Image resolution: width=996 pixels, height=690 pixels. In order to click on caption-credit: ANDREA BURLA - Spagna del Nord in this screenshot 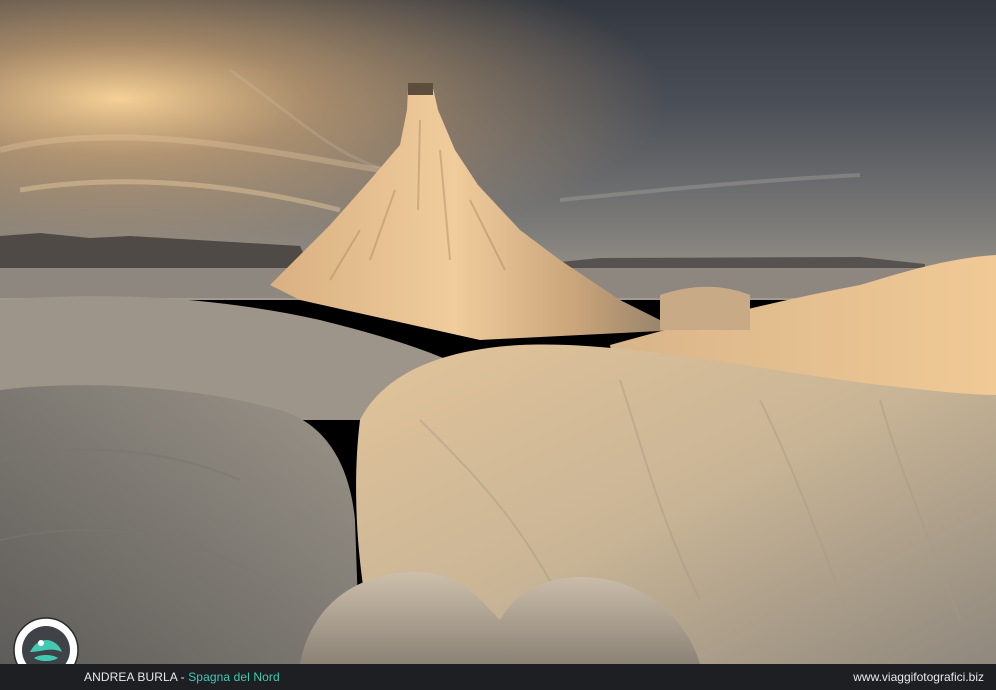, I will do `click(182, 677)`.